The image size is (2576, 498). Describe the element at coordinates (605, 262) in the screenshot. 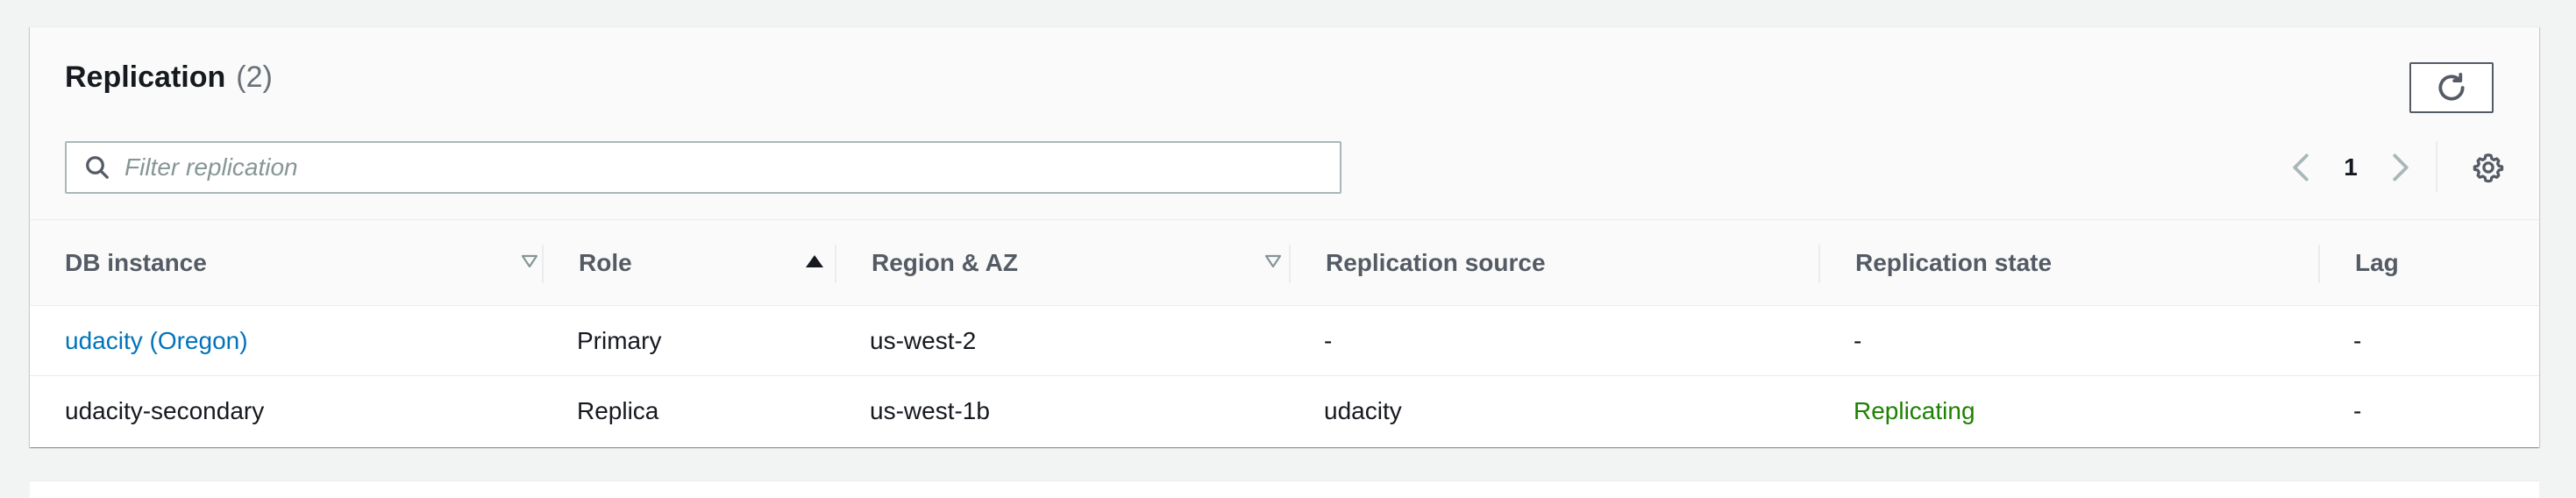

I see `column-label: Role` at that location.